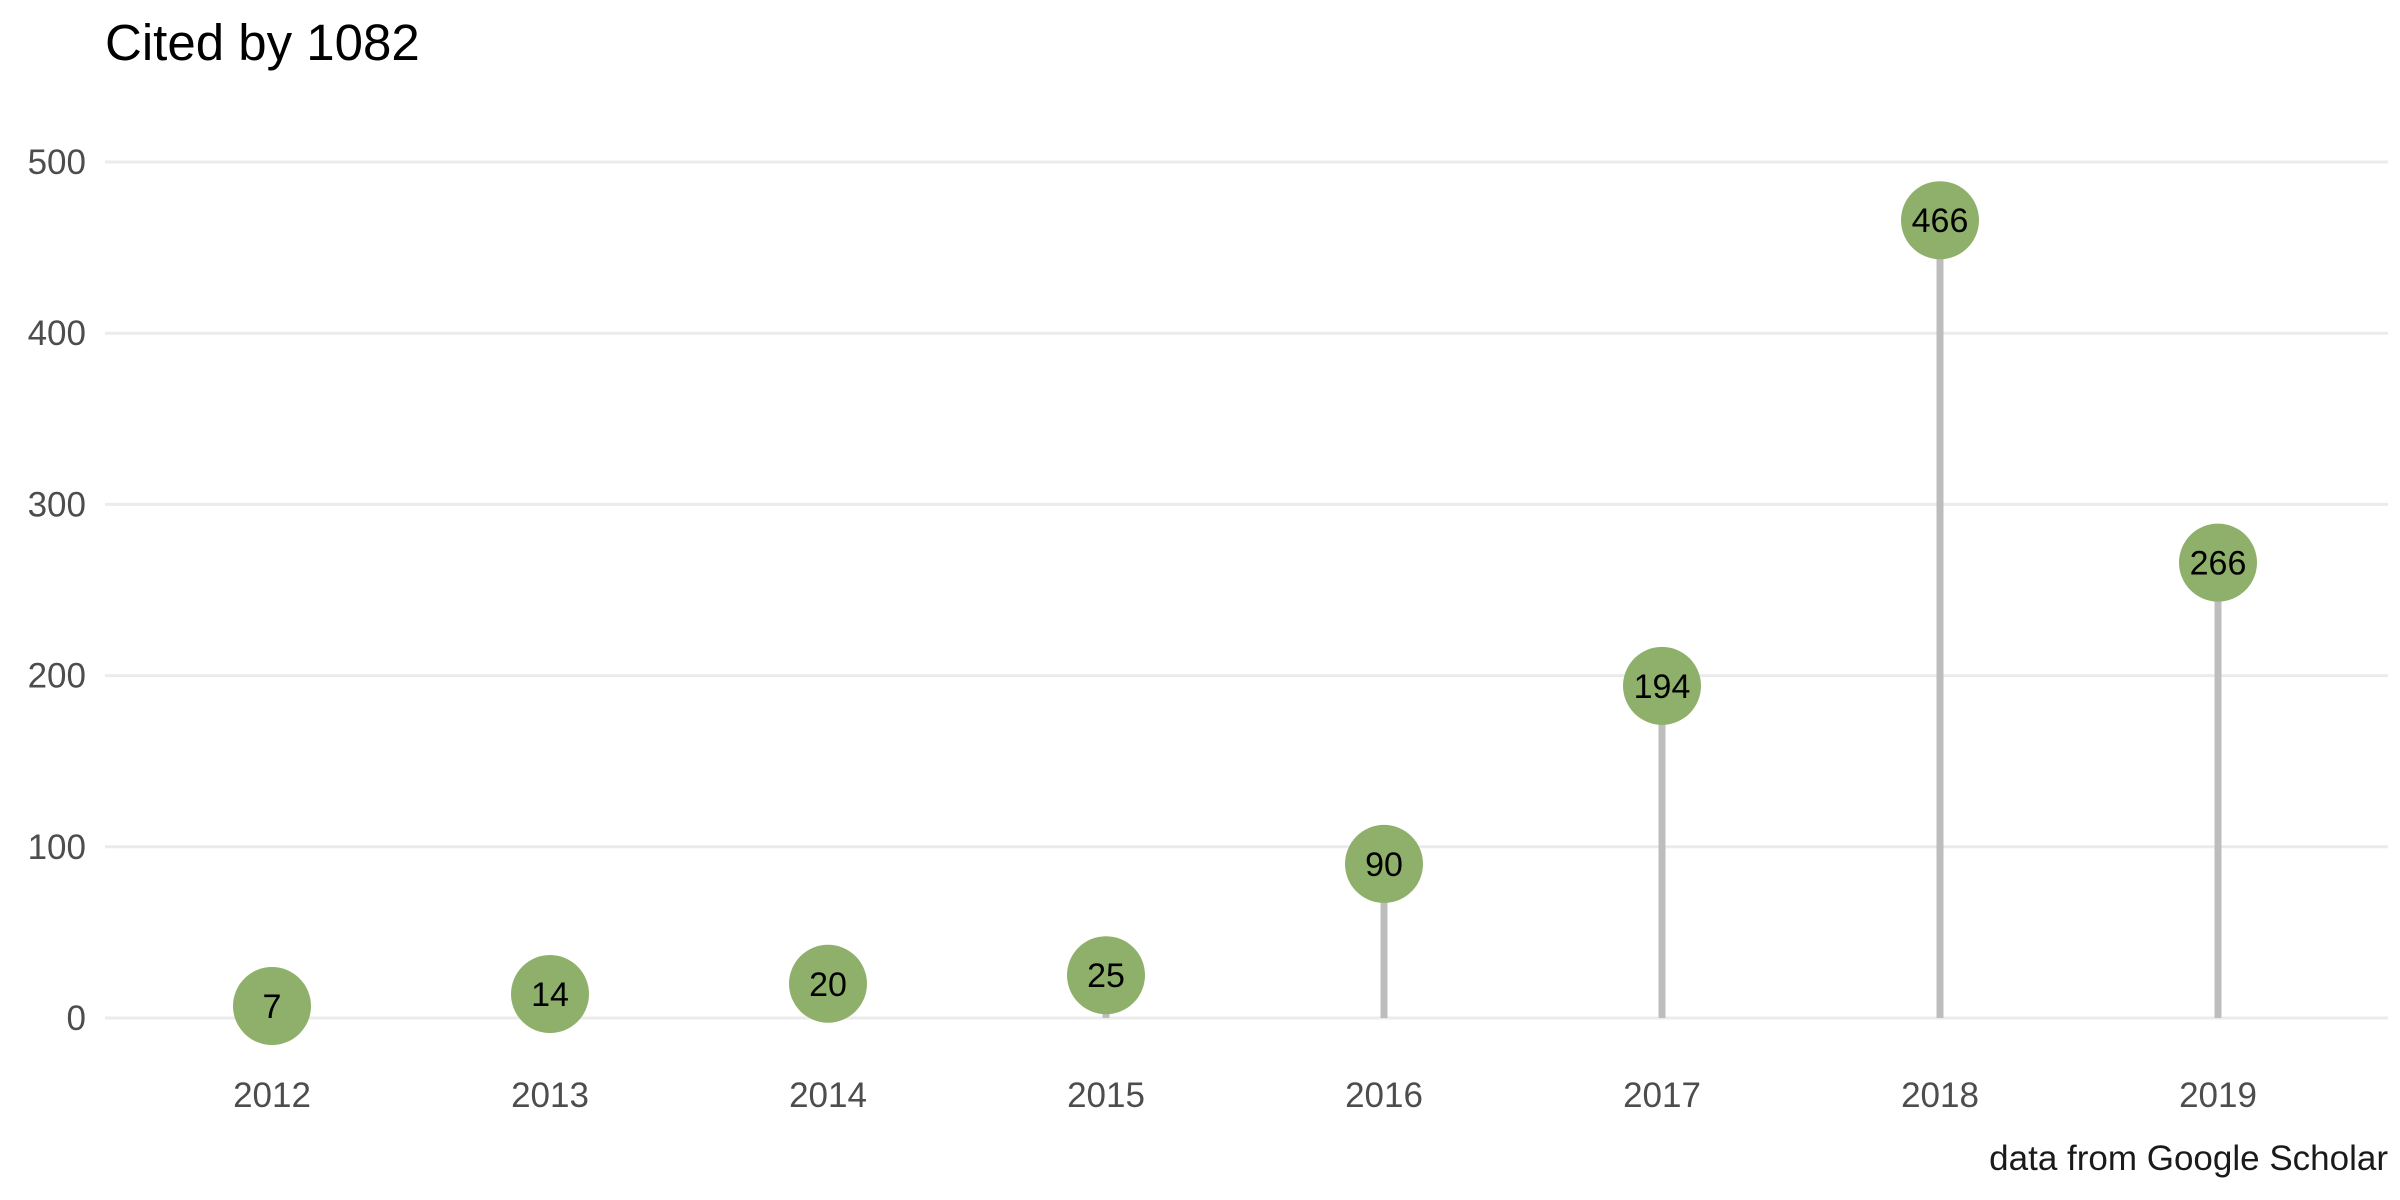 This screenshot has height=1200, width=2400. Describe the element at coordinates (1662, 1095) in the screenshot. I see `x-tick-label: 2017` at that location.